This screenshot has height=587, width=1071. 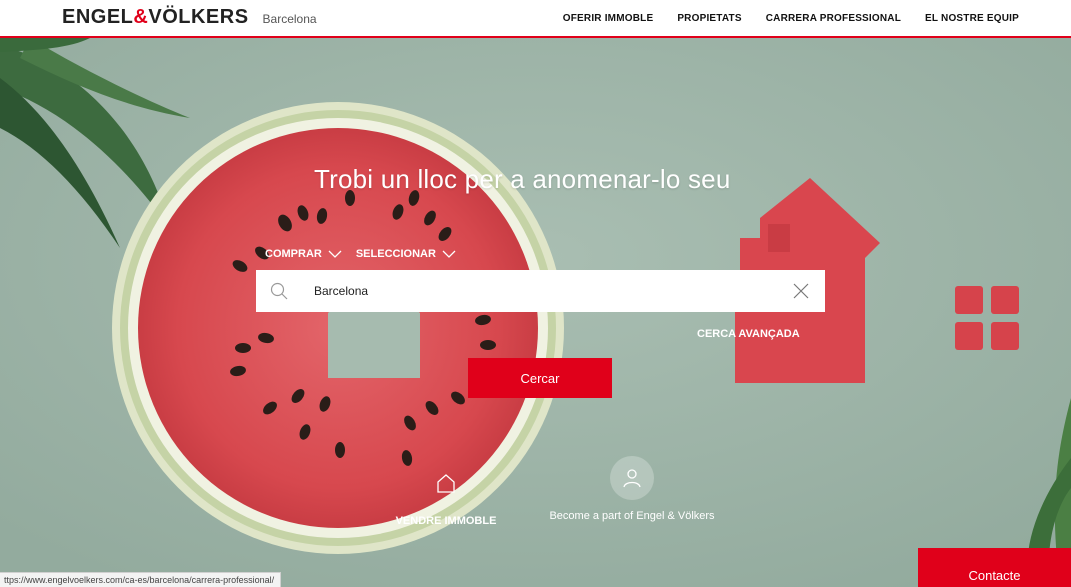 What do you see at coordinates (141, 17) in the screenshot?
I see `brand-ampersand: &` at bounding box center [141, 17].